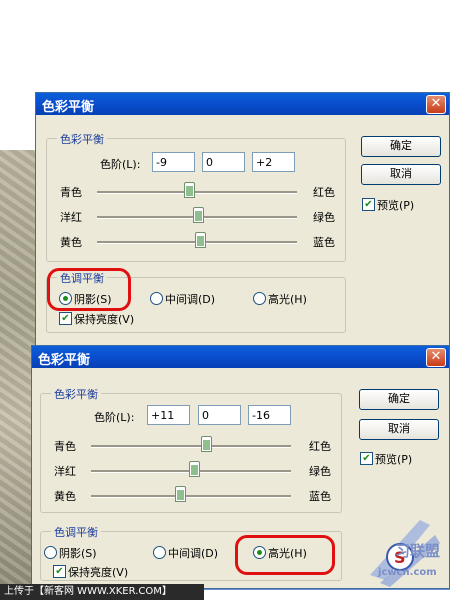 This screenshot has height=600, width=450. I want to click on shadows-radio, so click(50, 552).